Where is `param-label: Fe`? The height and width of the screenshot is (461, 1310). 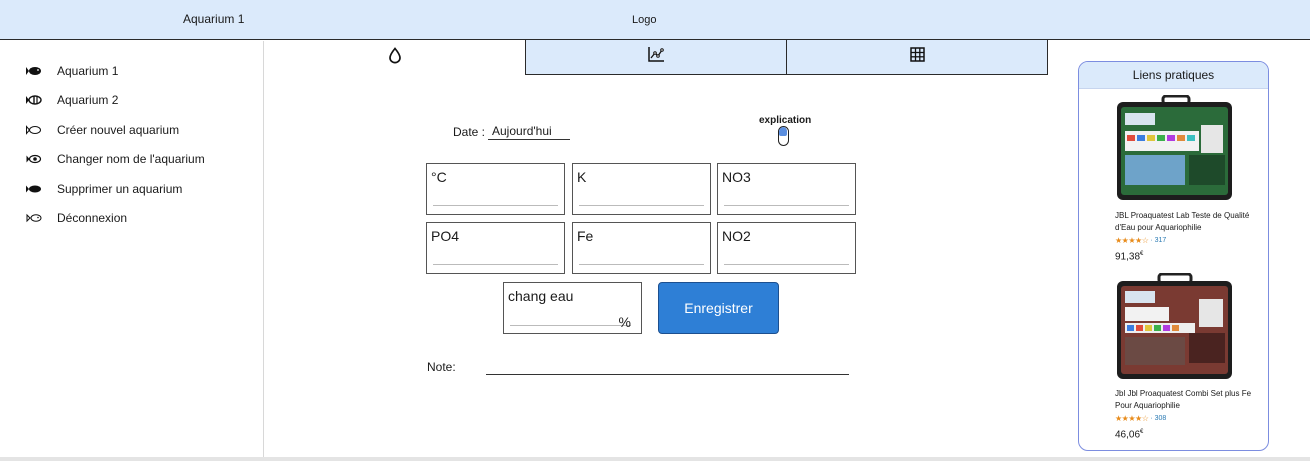 param-label: Fe is located at coordinates (585, 236).